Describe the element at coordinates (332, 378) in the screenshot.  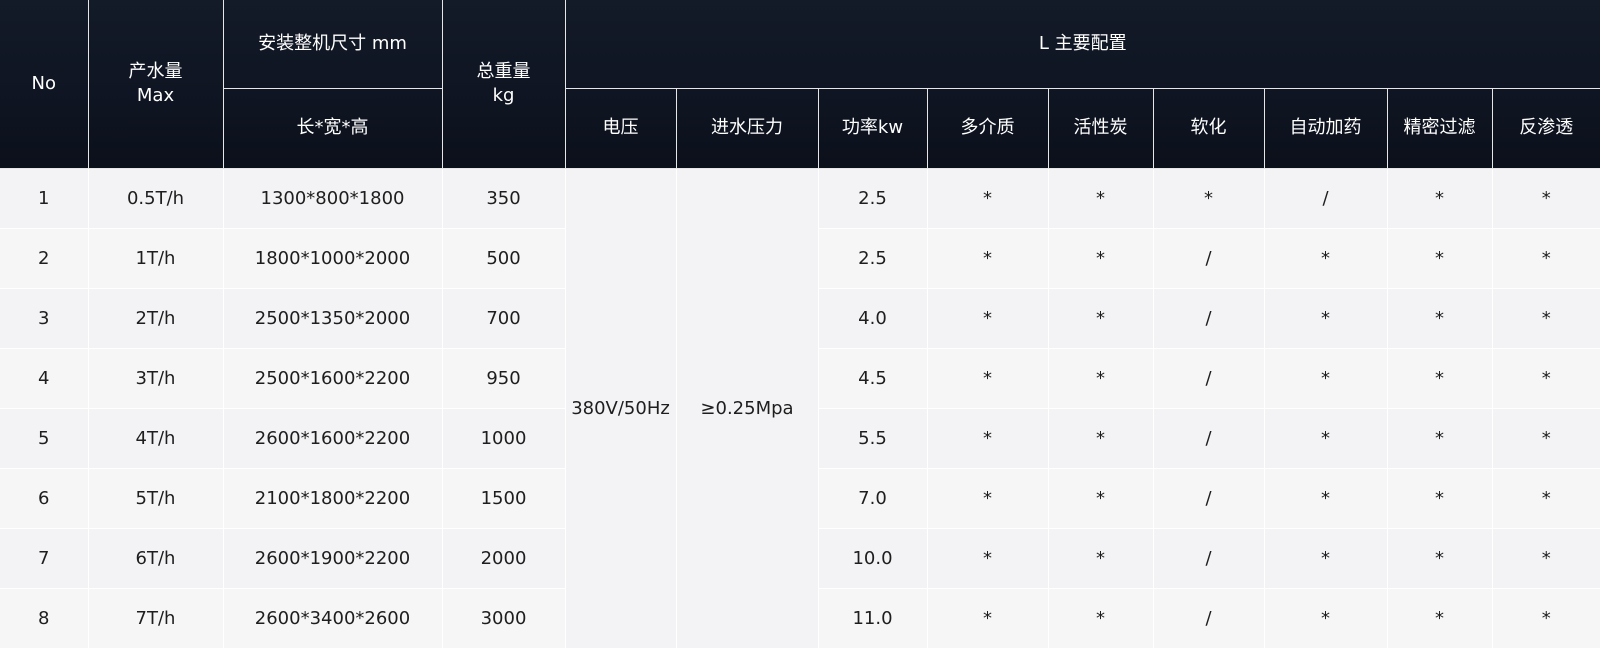
I see `cell-dims: 2500*1600*2200` at that location.